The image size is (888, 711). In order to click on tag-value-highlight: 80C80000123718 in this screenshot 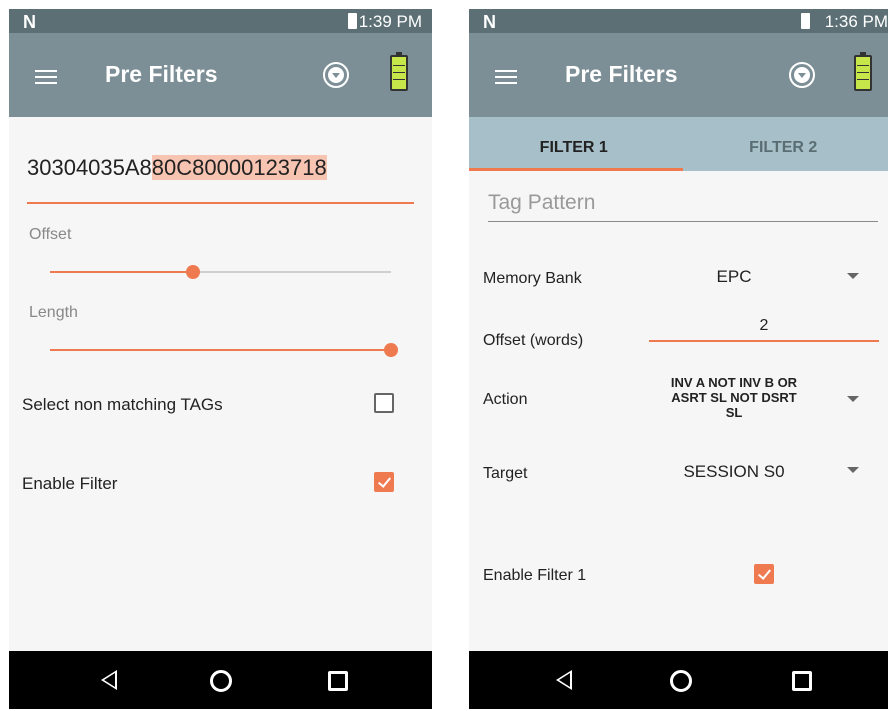, I will do `click(239, 167)`.